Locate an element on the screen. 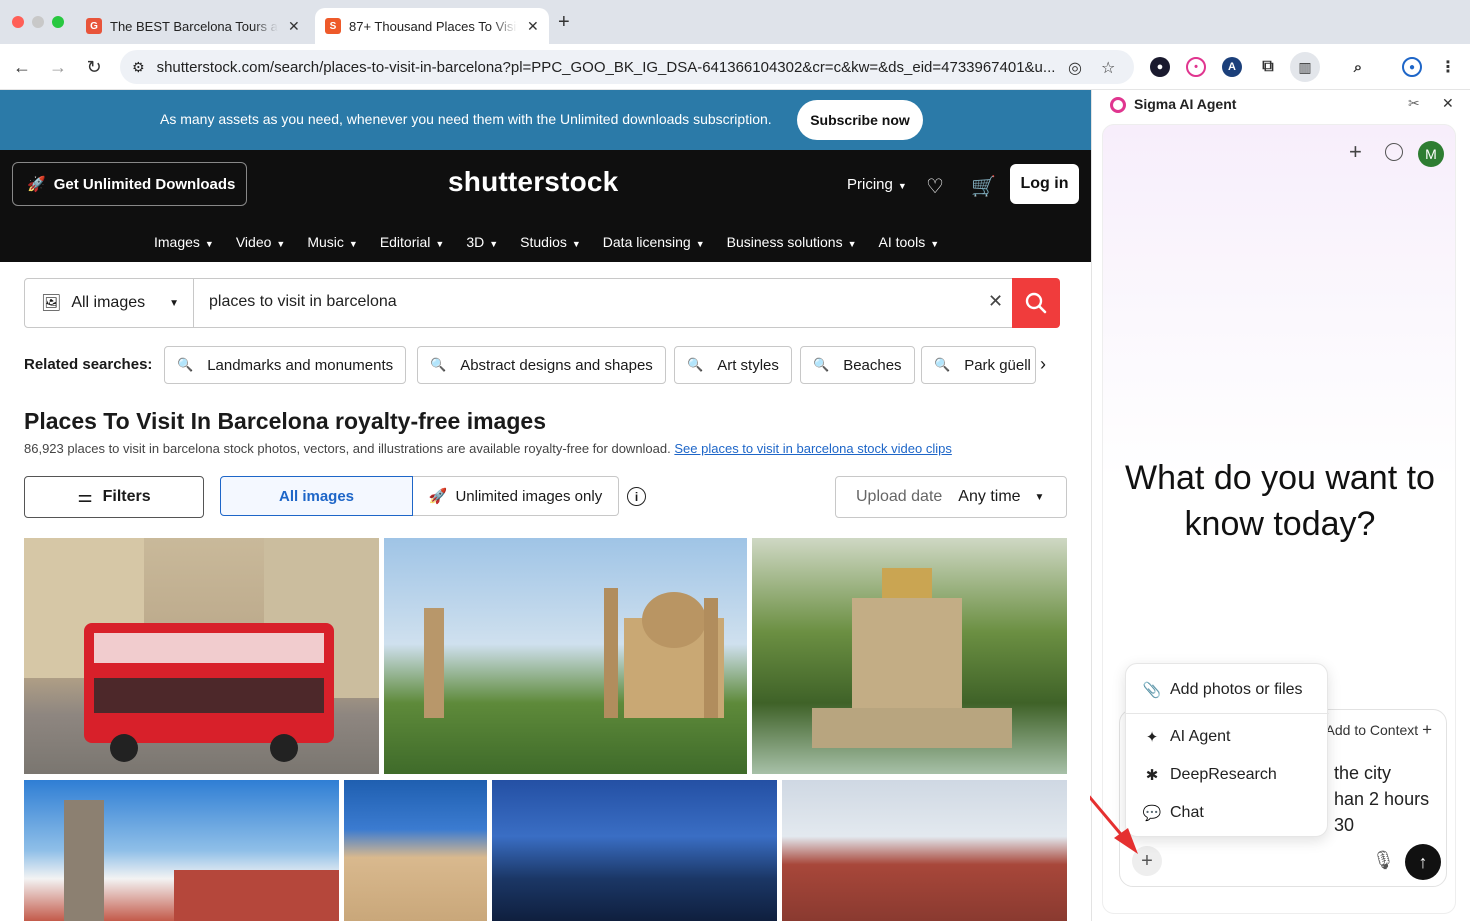  profile-icon: ● is located at coordinates (1412, 67).